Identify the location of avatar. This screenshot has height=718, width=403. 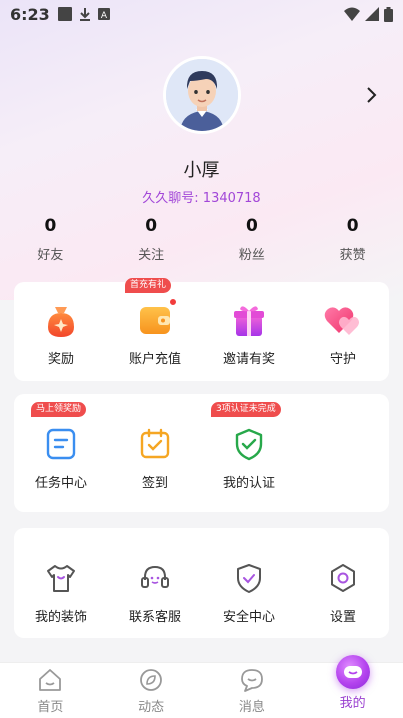
(202, 95).